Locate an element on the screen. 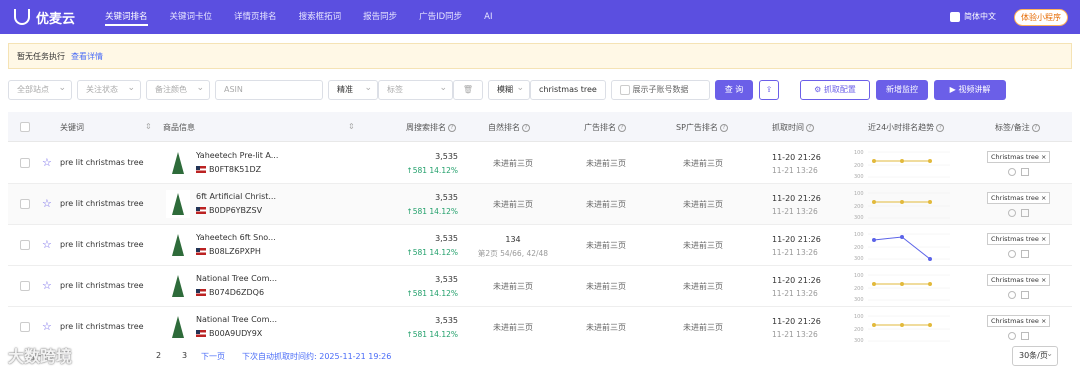  asin-text: B0FT8K51DZ is located at coordinates (235, 169).